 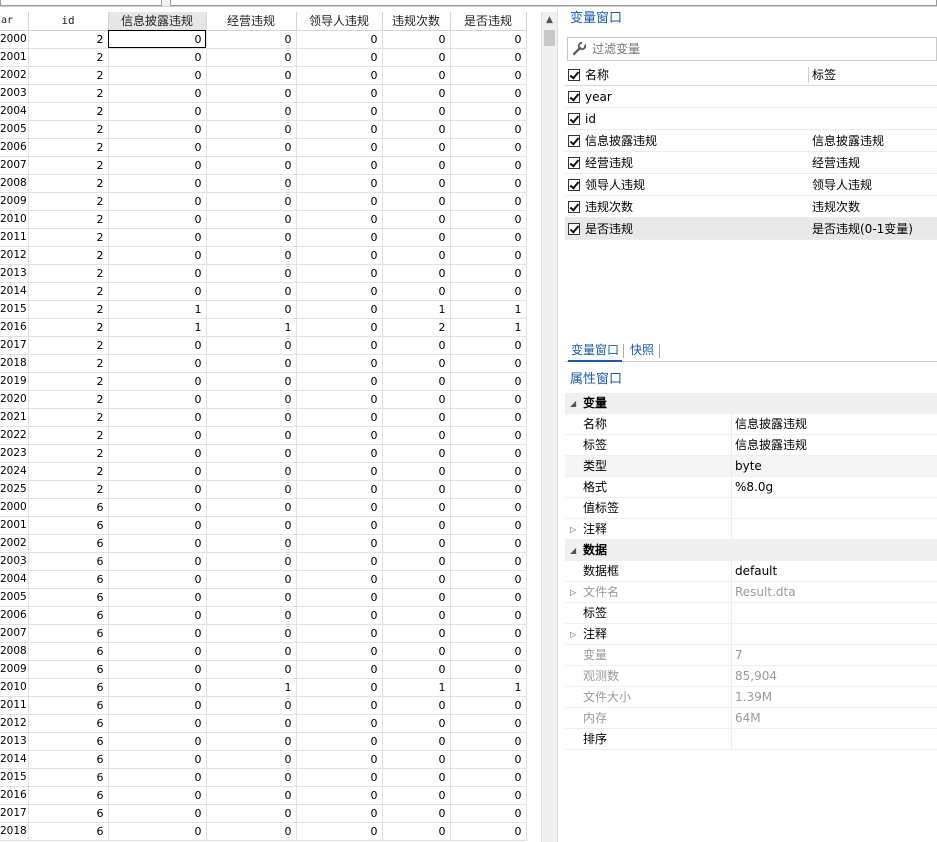 What do you see at coordinates (14, 669) in the screenshot?
I see `cell-year: 2009` at bounding box center [14, 669].